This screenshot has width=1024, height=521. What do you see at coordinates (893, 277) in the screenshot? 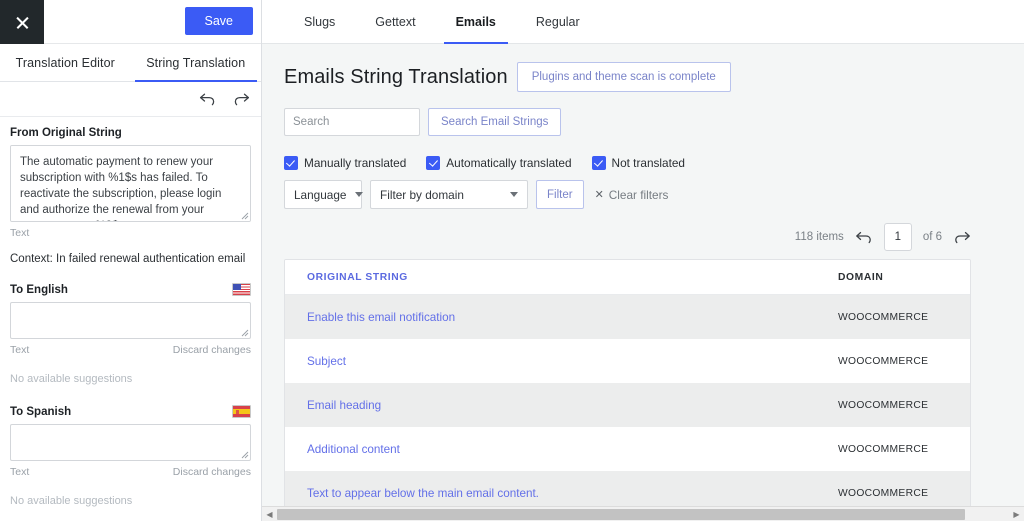
I see `column-header-domain: DOMAIN` at bounding box center [893, 277].